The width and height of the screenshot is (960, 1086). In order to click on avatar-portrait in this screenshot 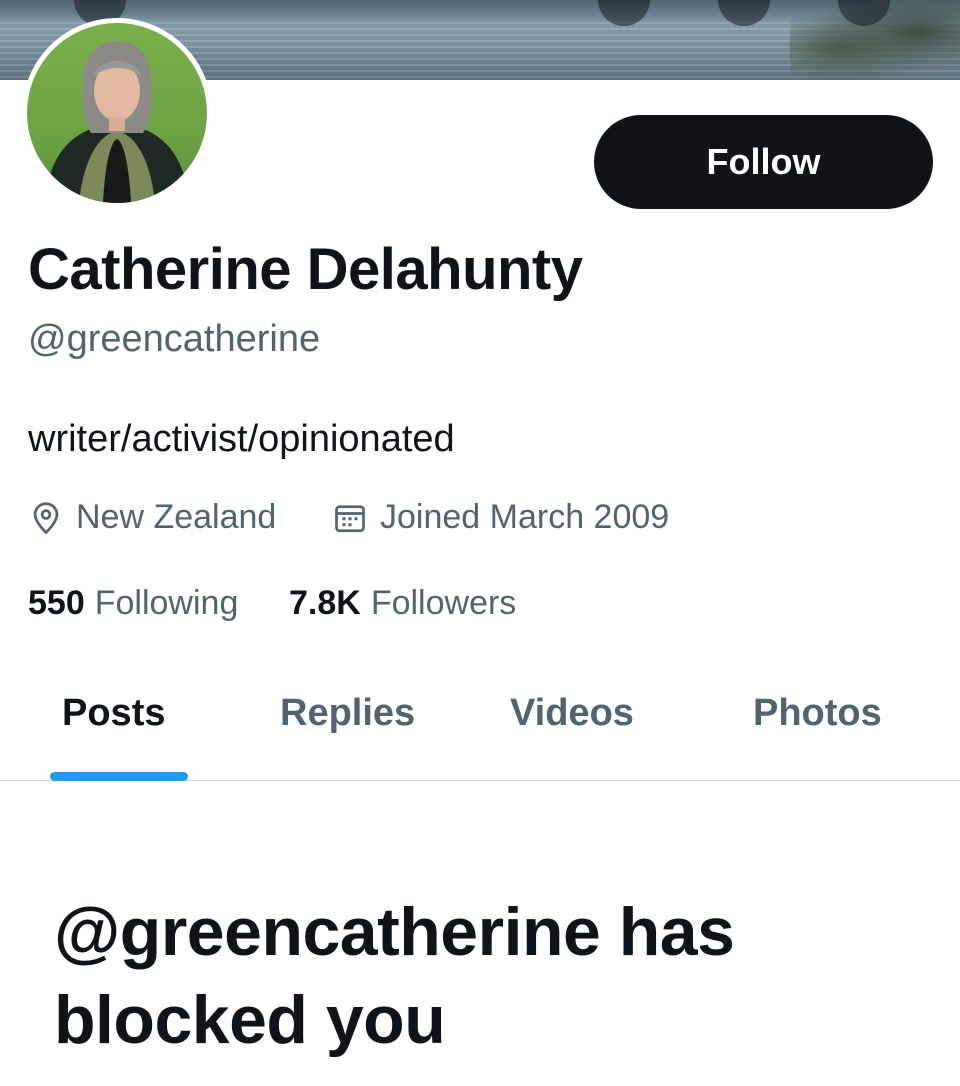, I will do `click(117, 122)`.